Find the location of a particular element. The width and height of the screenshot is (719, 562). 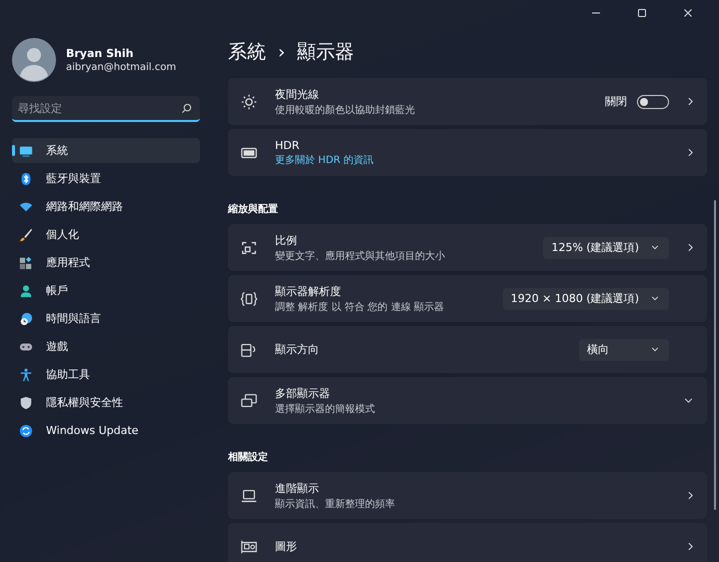

accessibility-icon is located at coordinates (26, 375).